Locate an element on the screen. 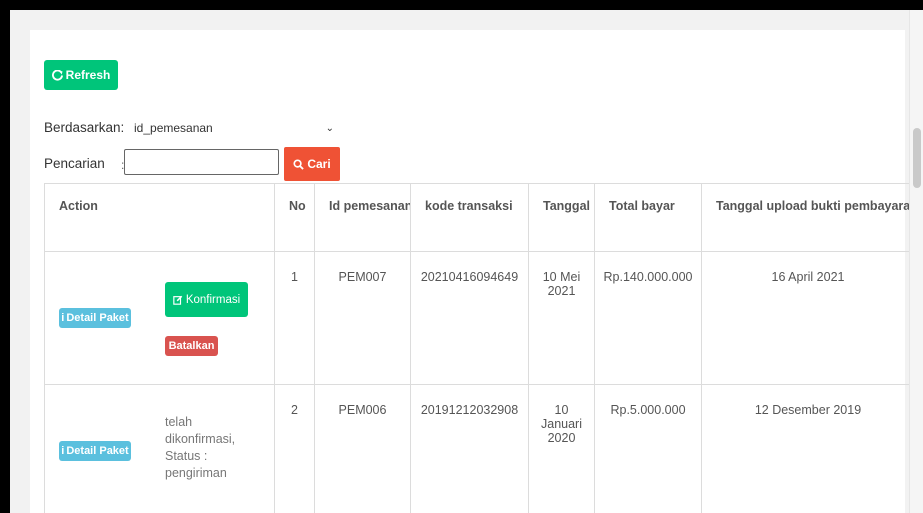  cell-tanggal-event: 10 Mei 2021 is located at coordinates (561, 318).